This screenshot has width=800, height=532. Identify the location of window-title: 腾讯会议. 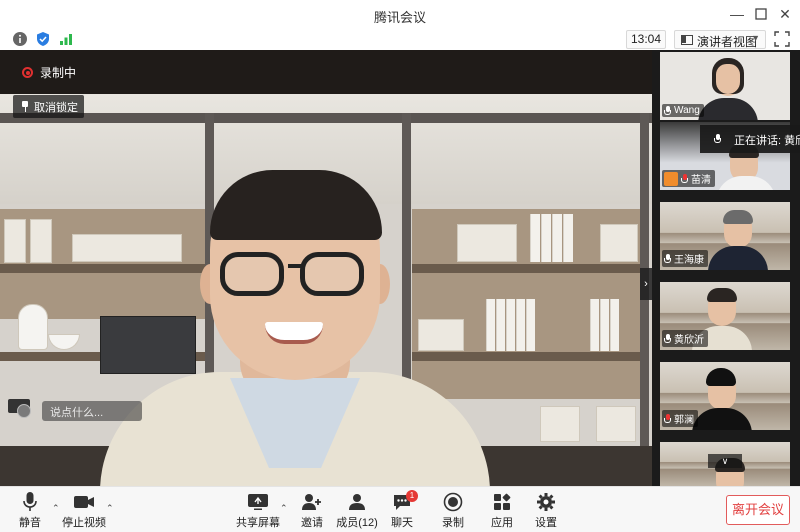
(399, 17).